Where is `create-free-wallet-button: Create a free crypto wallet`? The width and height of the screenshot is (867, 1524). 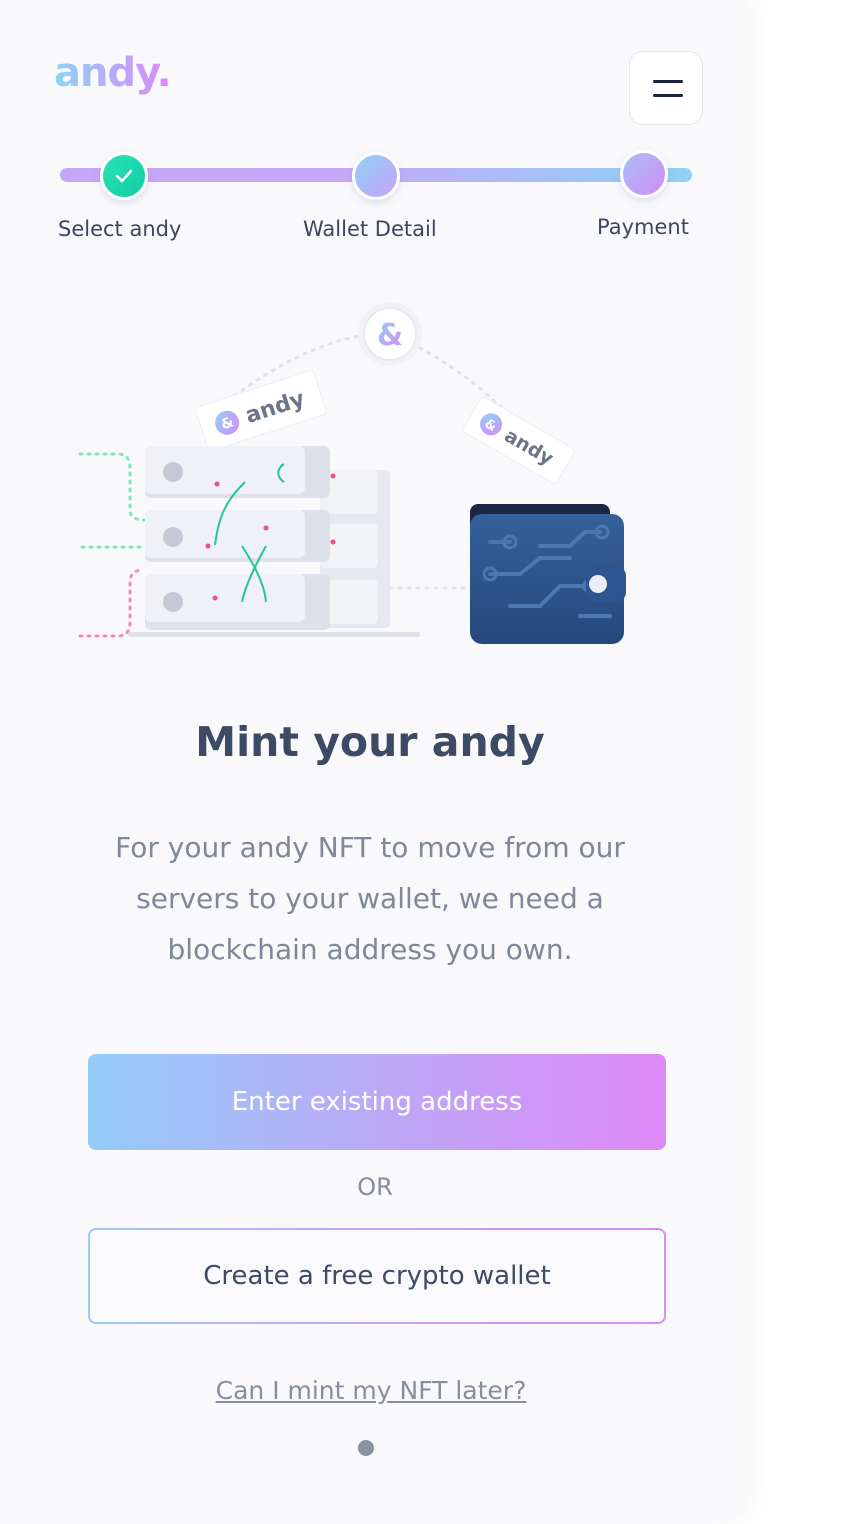 create-free-wallet-button: Create a free crypto wallet is located at coordinates (377, 1276).